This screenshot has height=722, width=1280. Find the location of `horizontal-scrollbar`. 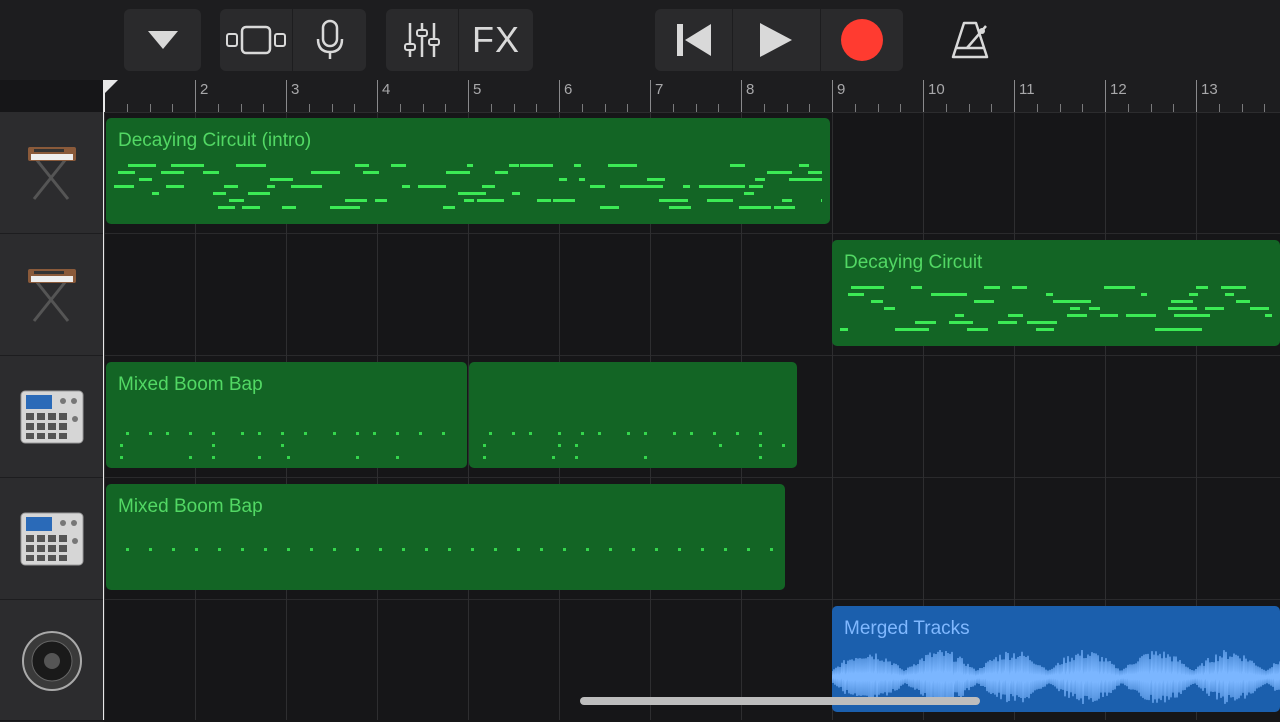

horizontal-scrollbar is located at coordinates (780, 701).